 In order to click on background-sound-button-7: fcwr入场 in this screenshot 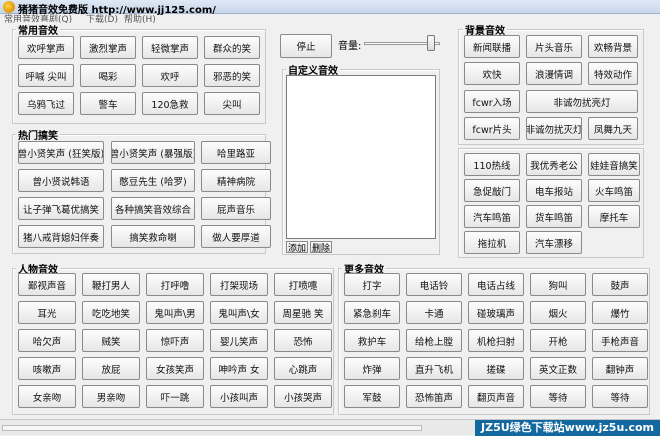, I will do `click(492, 101)`.